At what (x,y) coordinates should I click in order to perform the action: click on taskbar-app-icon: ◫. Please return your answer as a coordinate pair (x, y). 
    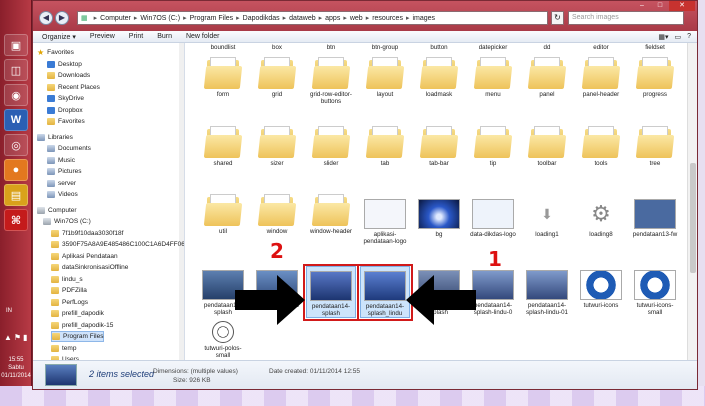
    Looking at the image, I should click on (16, 70).